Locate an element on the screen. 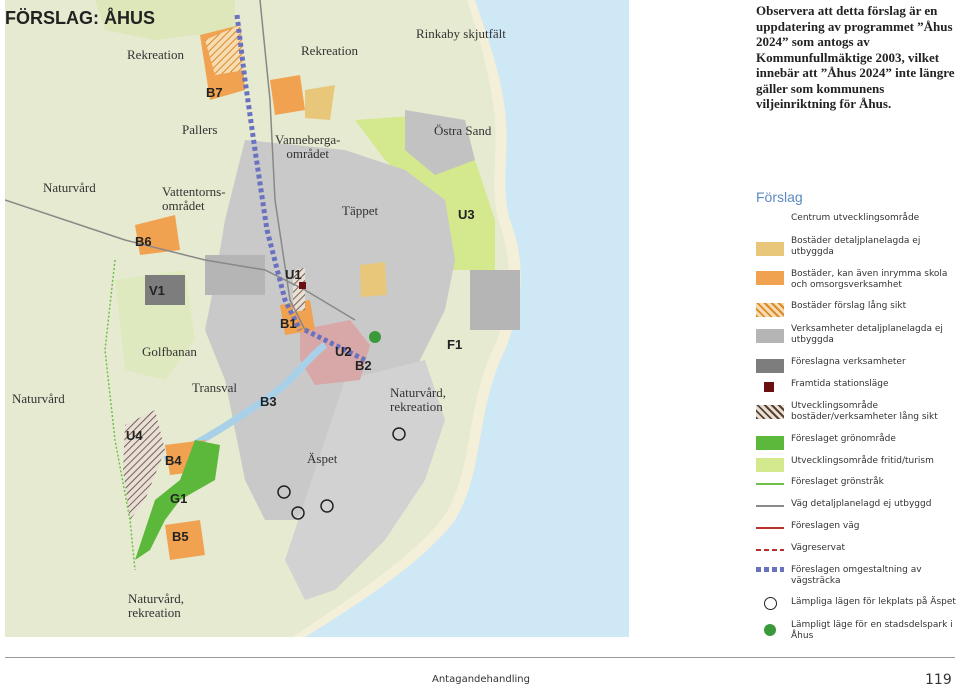 The width and height of the screenshot is (959, 689). label-naturvard-rekreation-east: Naturvård, rekreation is located at coordinates (418, 400).